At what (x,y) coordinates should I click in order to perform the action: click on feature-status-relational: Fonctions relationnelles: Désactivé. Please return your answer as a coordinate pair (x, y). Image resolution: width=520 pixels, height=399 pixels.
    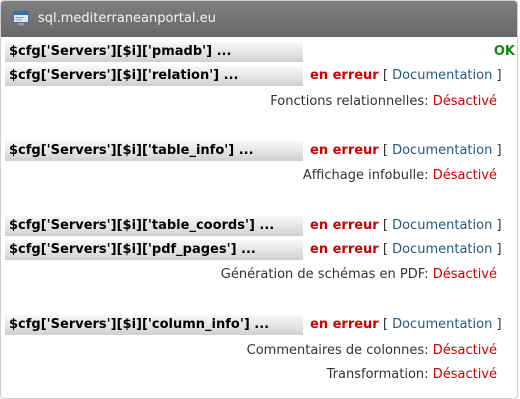
    Looking at the image, I should click on (383, 102).